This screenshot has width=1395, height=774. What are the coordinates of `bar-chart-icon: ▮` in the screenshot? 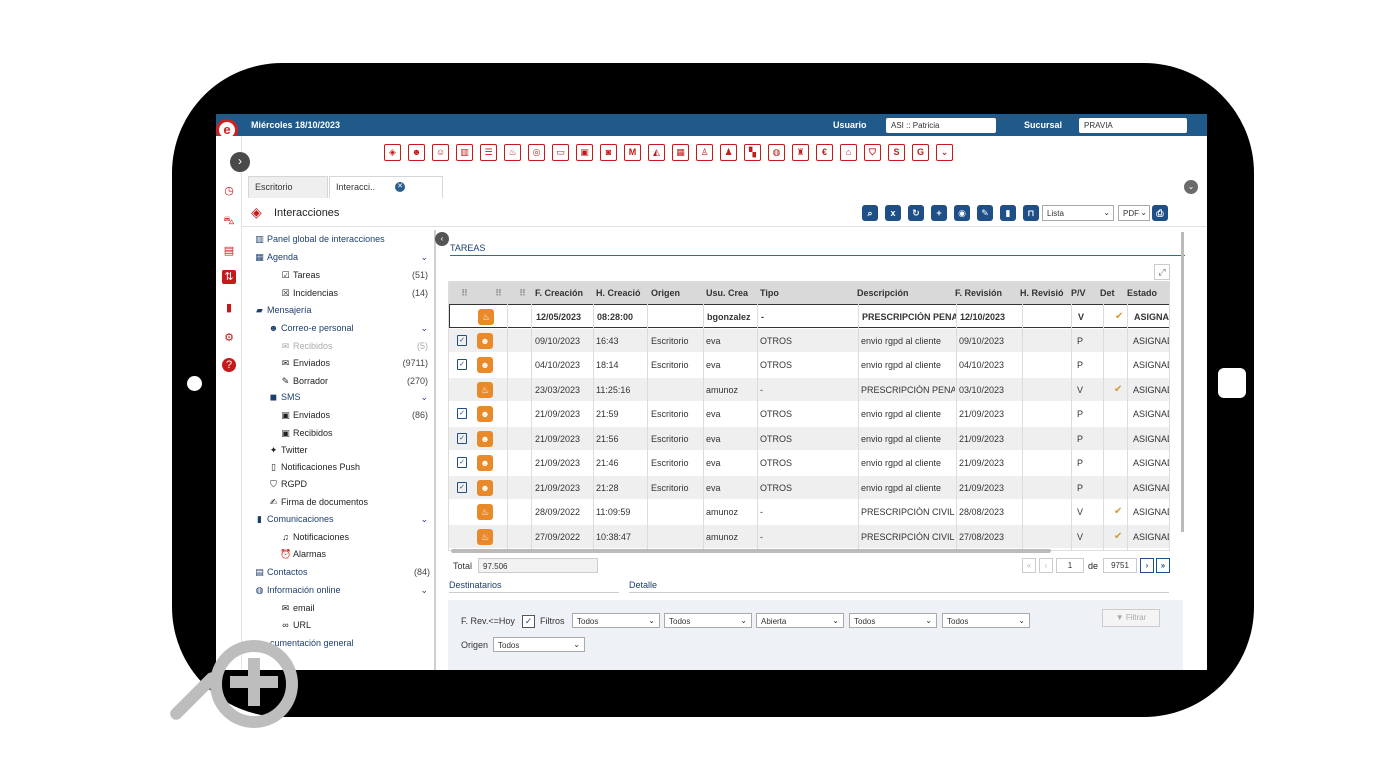 It's located at (229, 308).